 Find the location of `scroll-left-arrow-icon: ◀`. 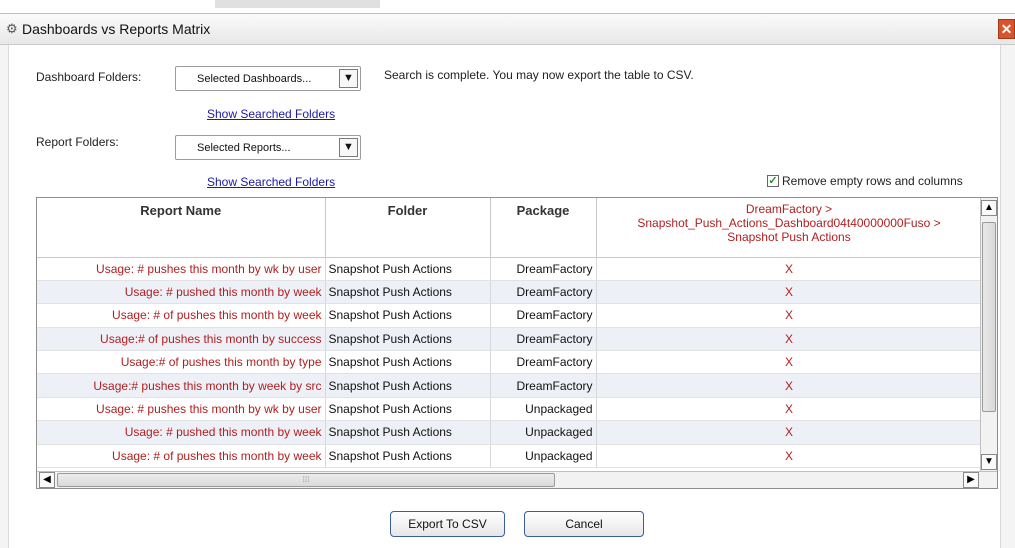

scroll-left-arrow-icon: ◀ is located at coordinates (47, 480).